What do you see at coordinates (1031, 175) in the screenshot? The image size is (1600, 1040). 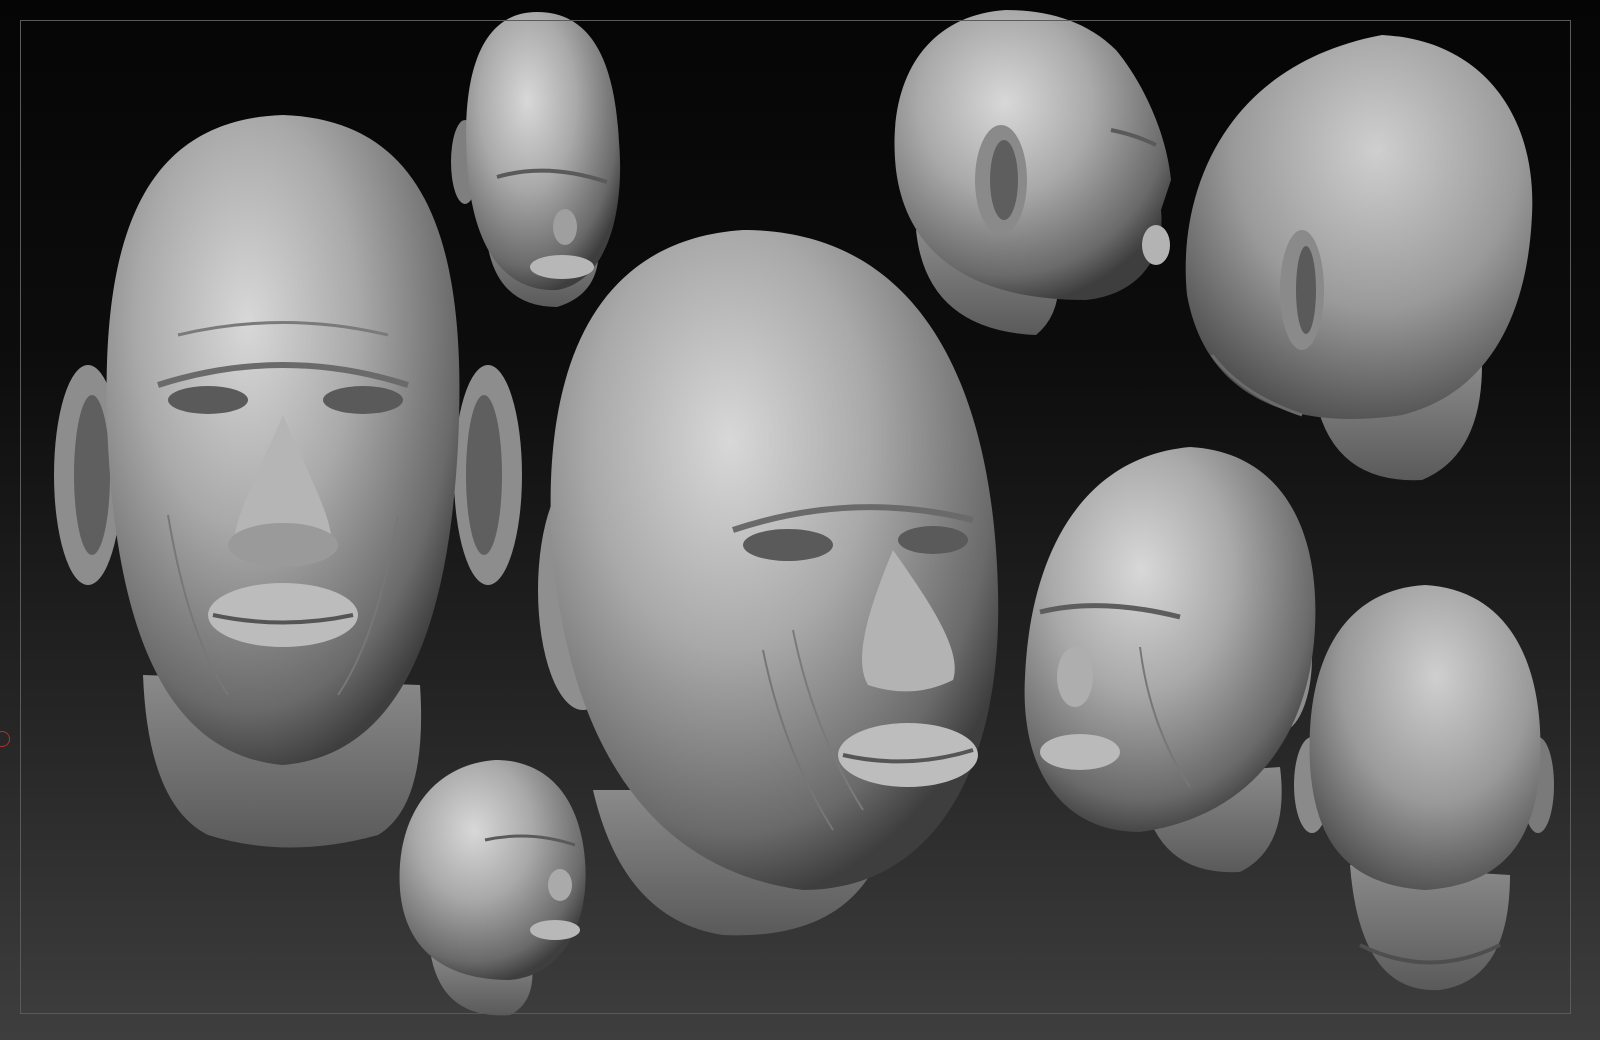 I see `head-profile-right` at bounding box center [1031, 175].